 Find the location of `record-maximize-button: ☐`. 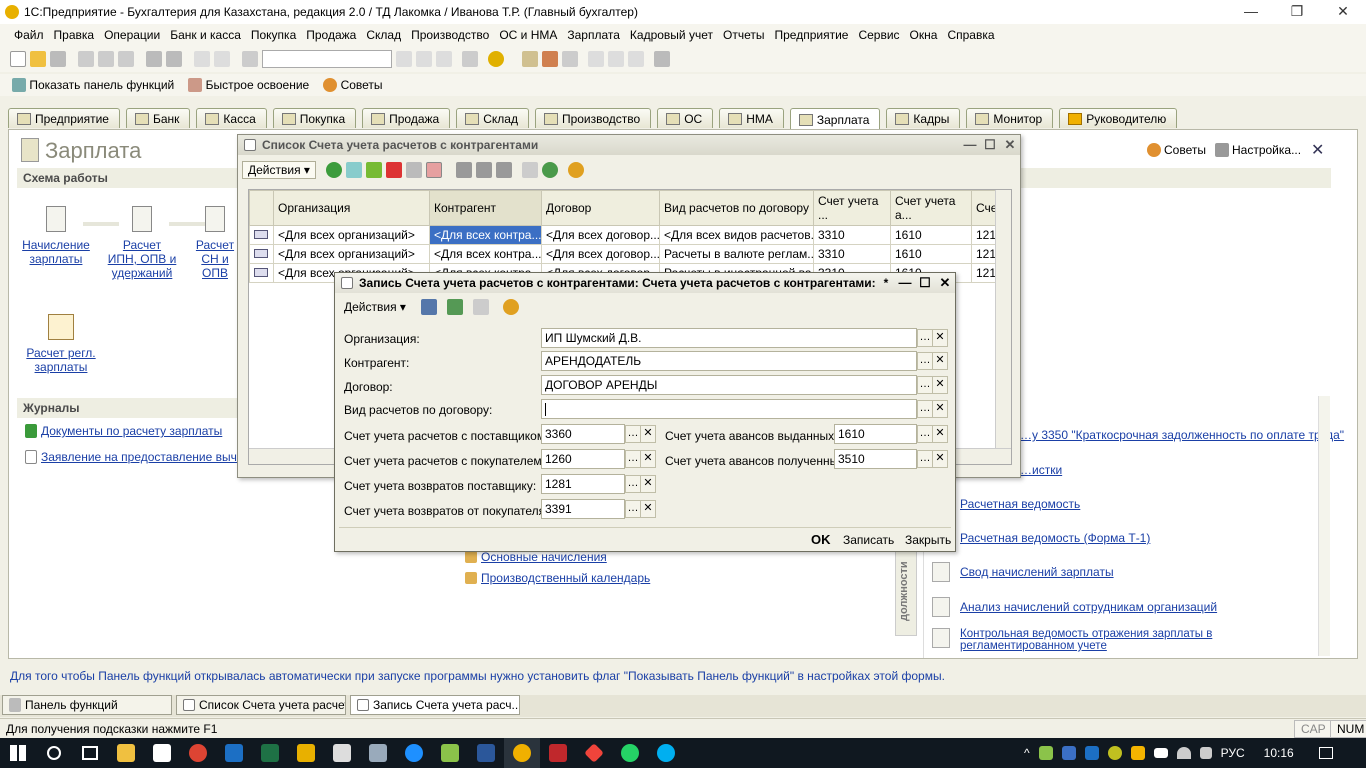

record-maximize-button: ☐ is located at coordinates (925, 283).